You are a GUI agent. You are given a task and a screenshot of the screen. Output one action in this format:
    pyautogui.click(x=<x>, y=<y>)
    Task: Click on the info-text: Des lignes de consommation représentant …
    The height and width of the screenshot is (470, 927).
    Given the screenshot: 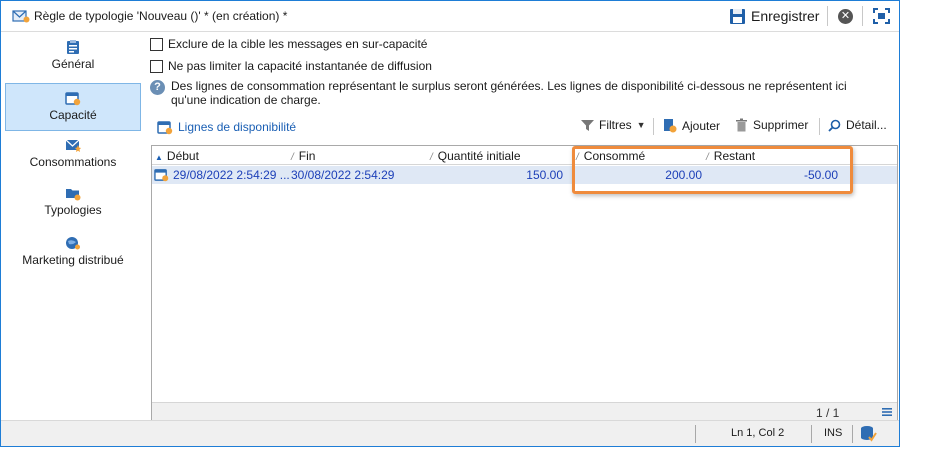 What is the action you would take?
    pyautogui.click(x=521, y=93)
    